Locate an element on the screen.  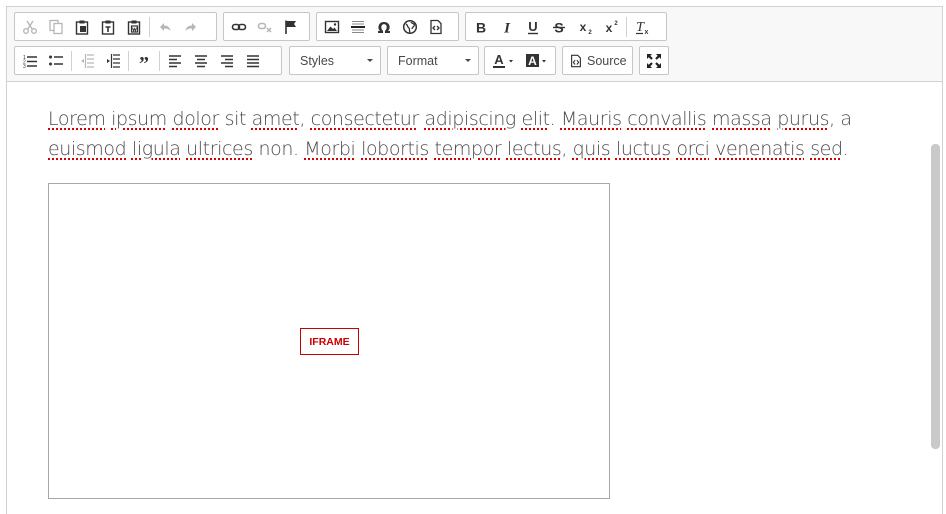
anchor-button is located at coordinates (291, 26).